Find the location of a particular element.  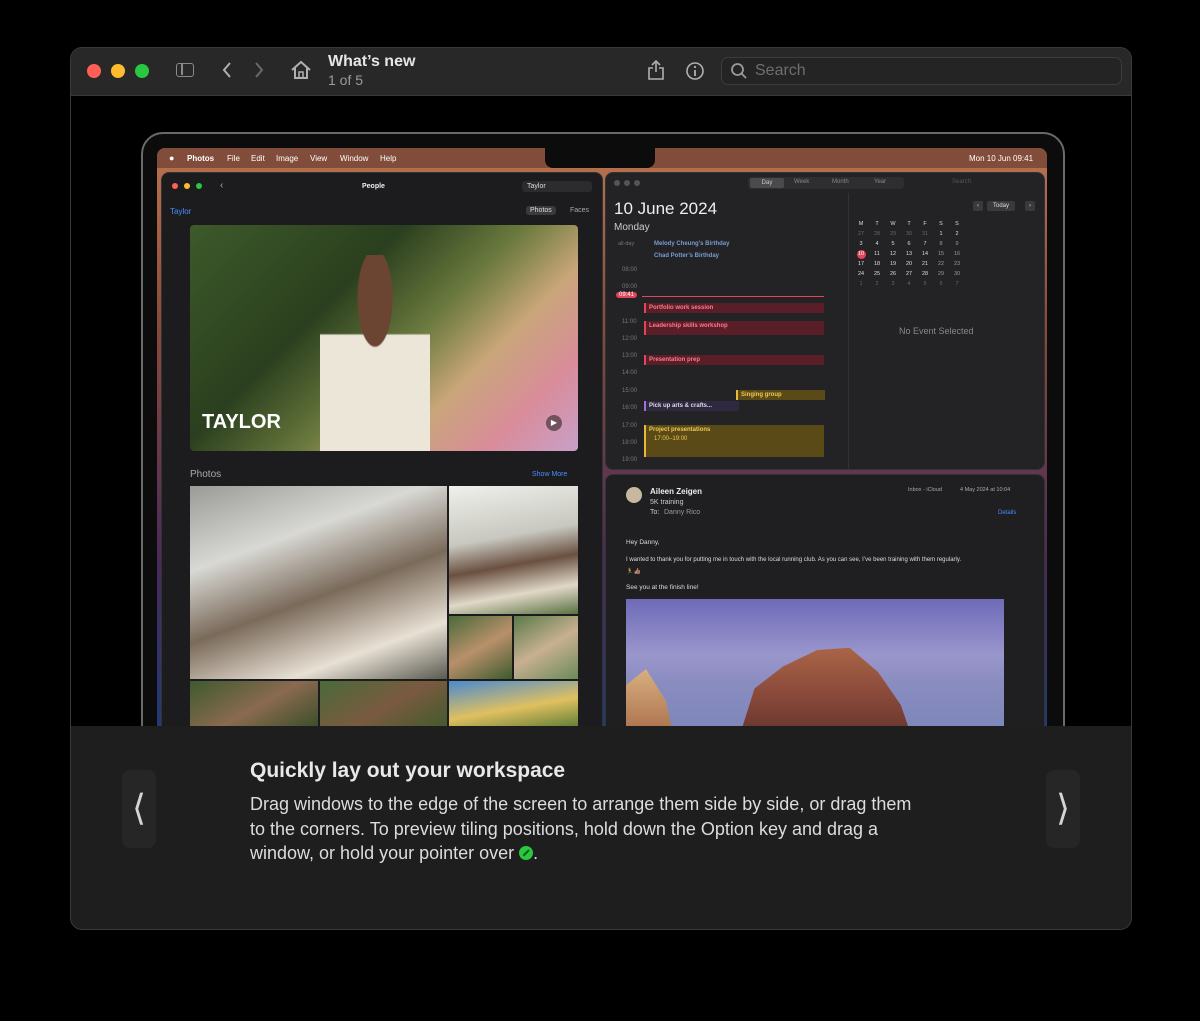

faces-tab: Faces is located at coordinates (580, 210).